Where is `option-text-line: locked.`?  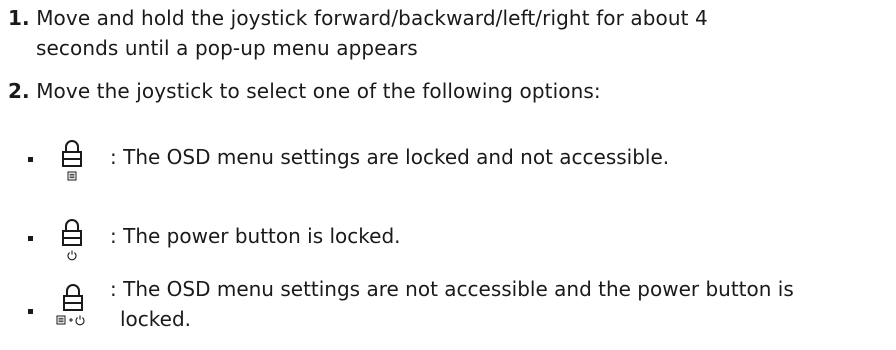 option-text-line: locked. is located at coordinates (156, 319).